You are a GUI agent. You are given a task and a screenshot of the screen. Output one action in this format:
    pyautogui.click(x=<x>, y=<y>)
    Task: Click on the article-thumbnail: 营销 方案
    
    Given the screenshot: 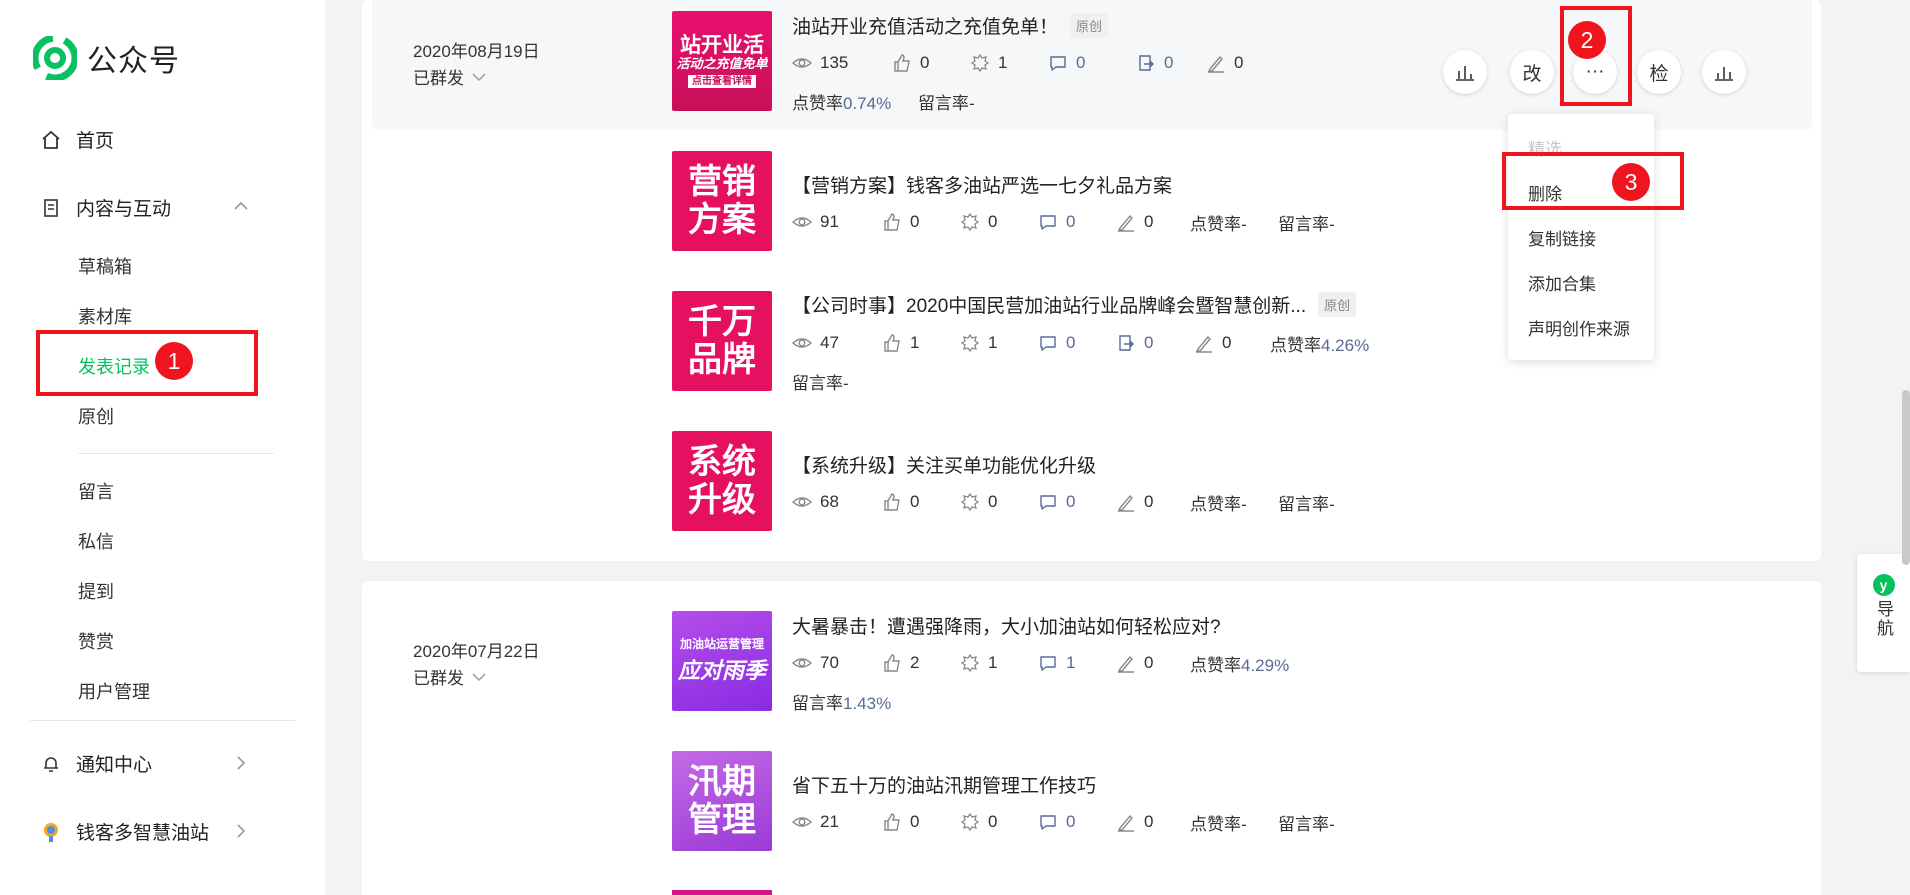 What is the action you would take?
    pyautogui.click(x=722, y=201)
    